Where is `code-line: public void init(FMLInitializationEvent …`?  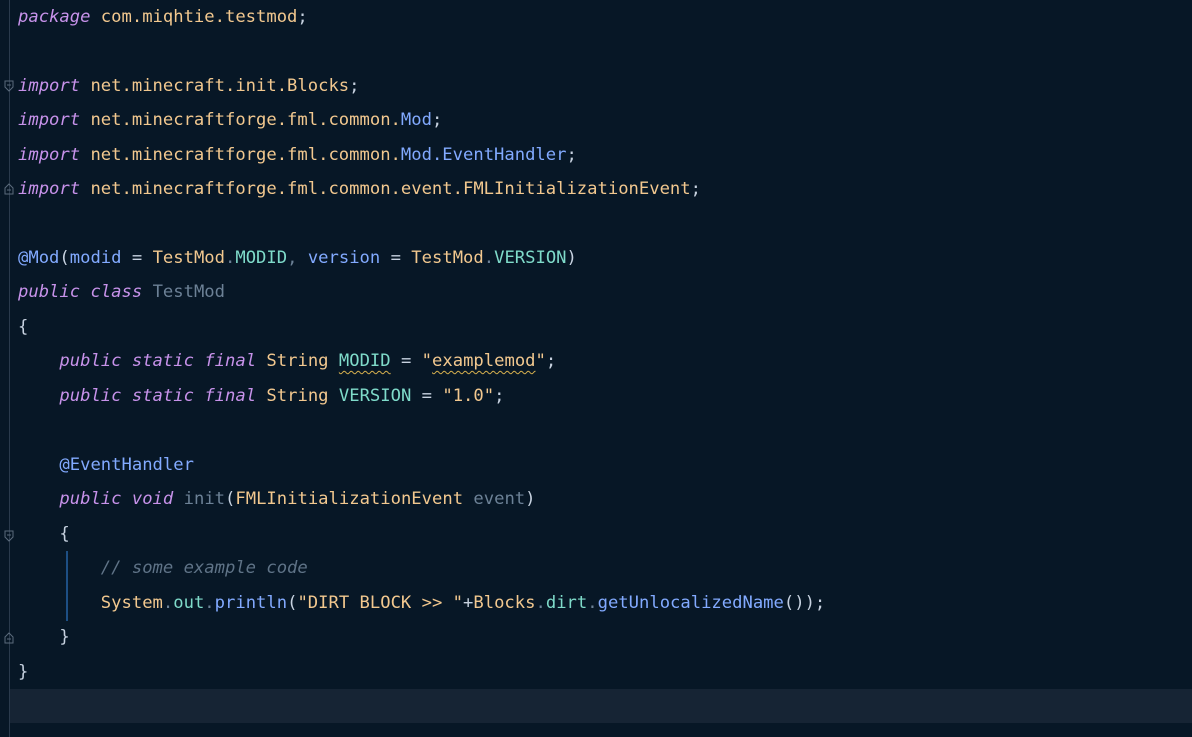 code-line: public void init(FMLInitializationEvent … is located at coordinates (277, 499).